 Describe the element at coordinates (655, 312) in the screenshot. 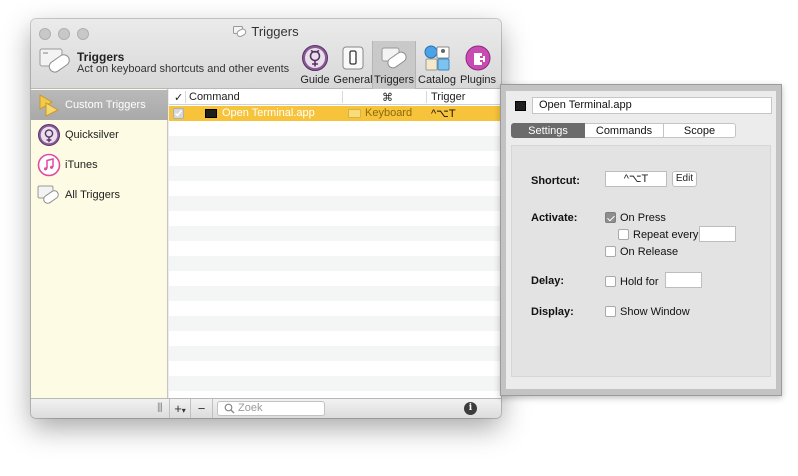

I see `show-window-label: Show Window` at that location.